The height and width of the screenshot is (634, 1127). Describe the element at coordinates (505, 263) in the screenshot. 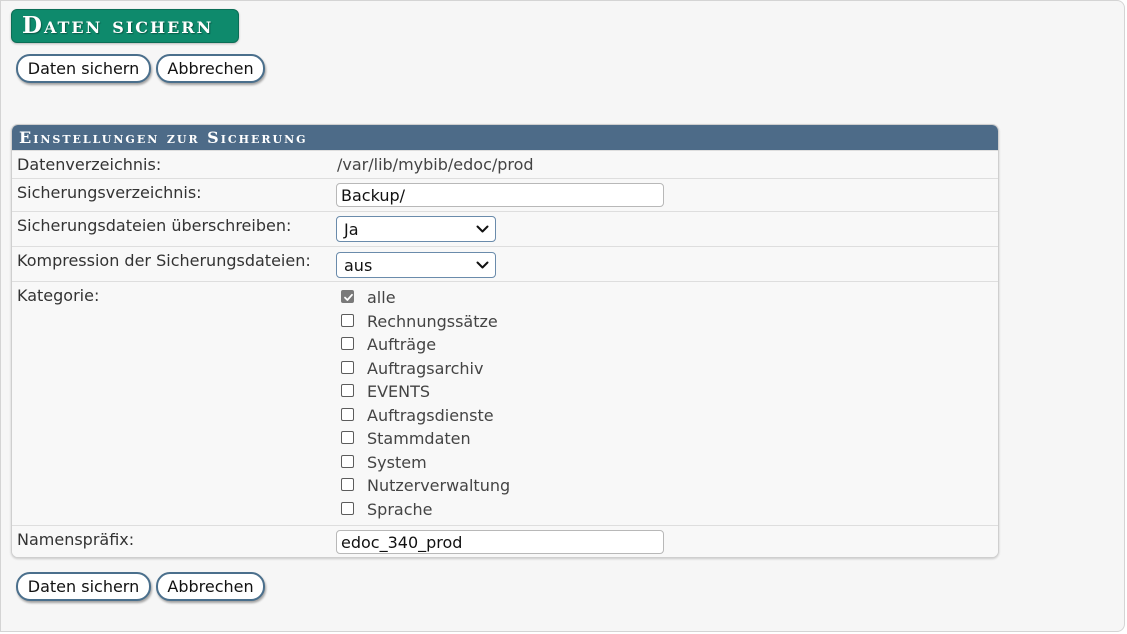

I see `row-compression: Kompression der Sicherungsdateien: aus` at that location.